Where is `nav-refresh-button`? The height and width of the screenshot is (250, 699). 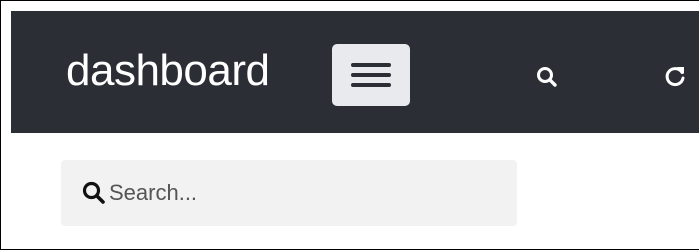
nav-refresh-button is located at coordinates (675, 77).